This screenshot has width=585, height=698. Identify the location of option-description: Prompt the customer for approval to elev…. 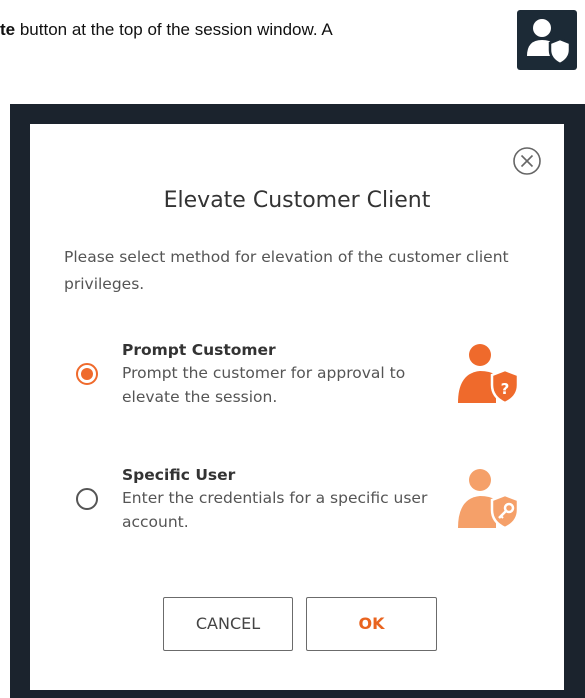
(264, 385).